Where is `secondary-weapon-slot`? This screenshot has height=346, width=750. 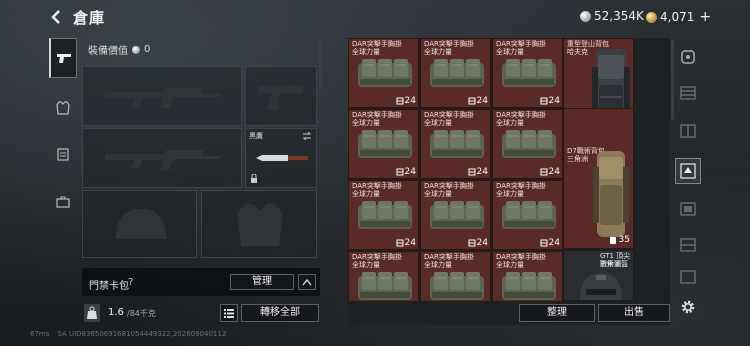
secondary-weapon-slot is located at coordinates (281, 96).